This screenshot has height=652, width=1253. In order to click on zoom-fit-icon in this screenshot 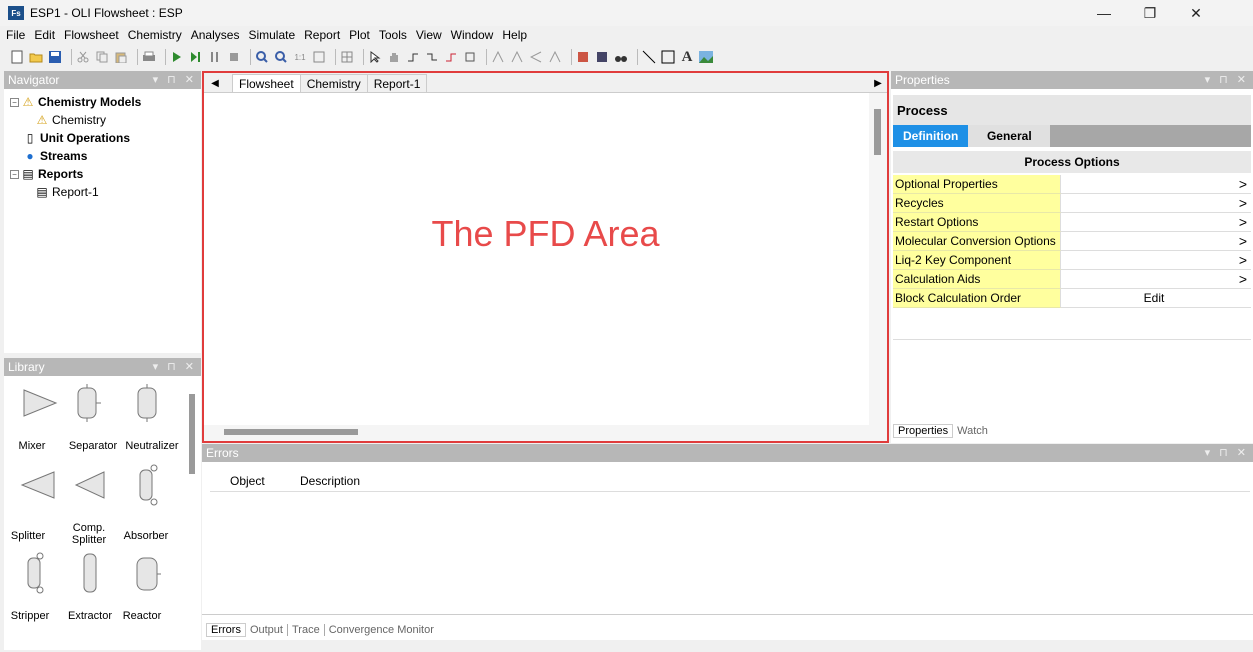, I will do `click(319, 57)`.